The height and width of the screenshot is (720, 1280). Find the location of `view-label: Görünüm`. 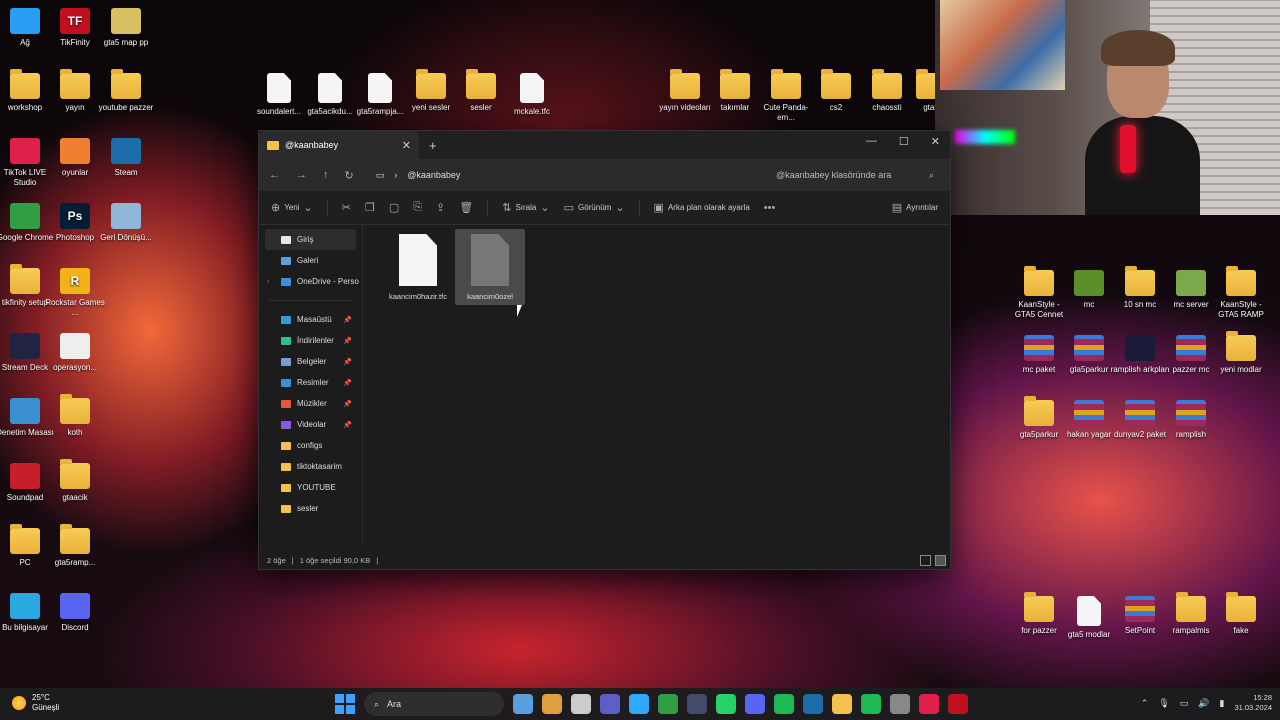

view-label: Görünüm is located at coordinates (594, 207).